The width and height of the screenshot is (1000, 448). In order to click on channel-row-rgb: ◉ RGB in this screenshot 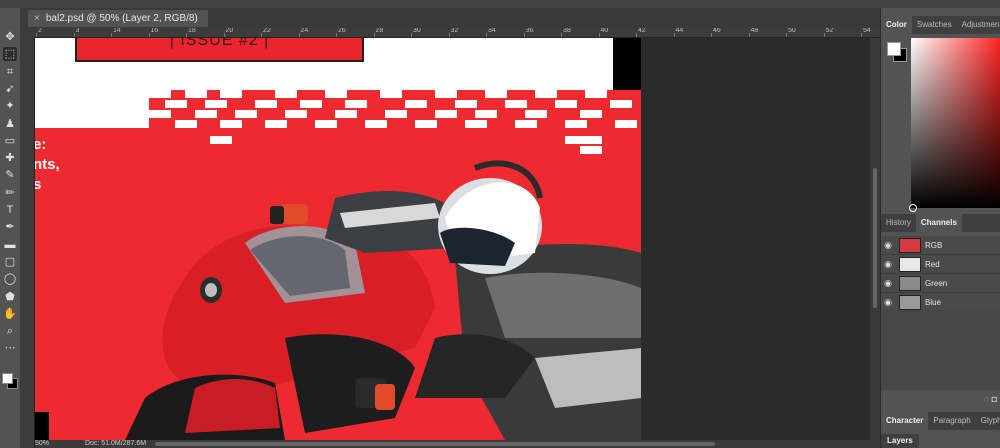, I will do `click(940, 245)`.